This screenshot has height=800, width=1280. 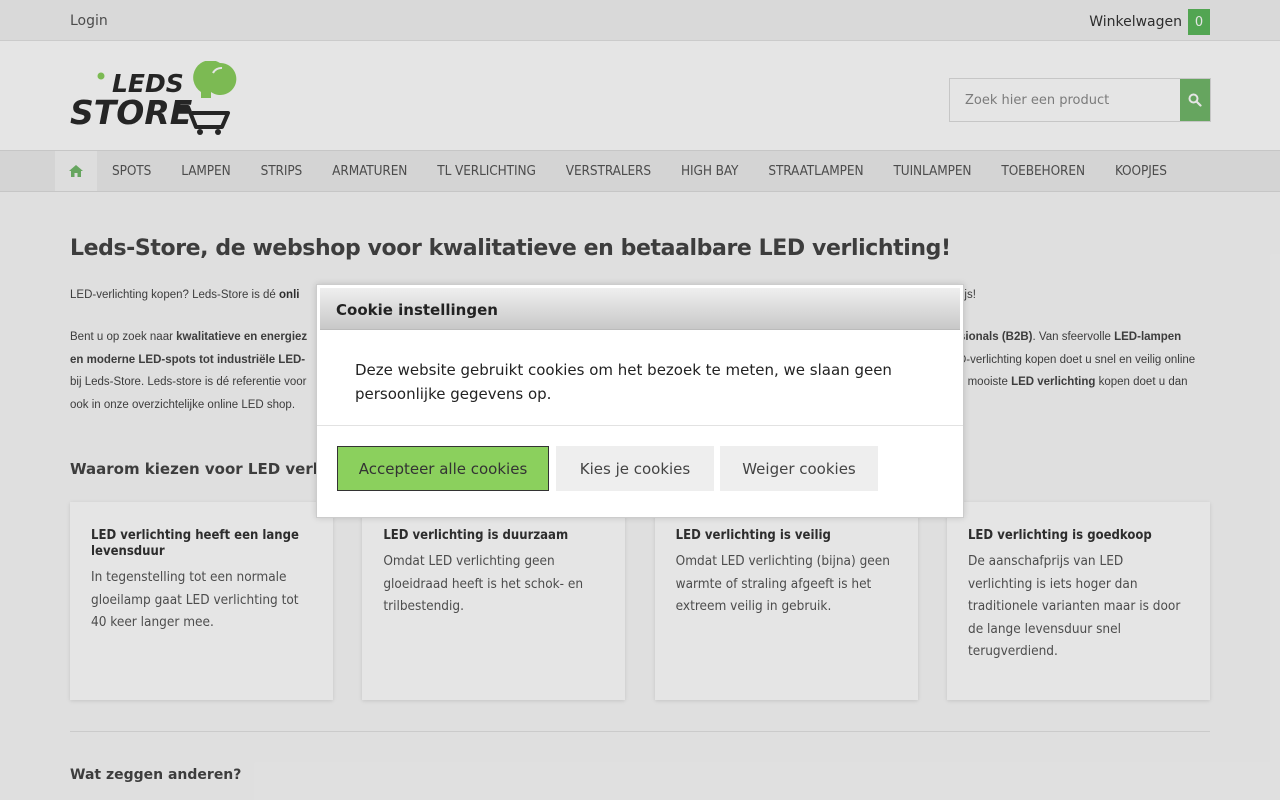 I want to click on decline-cookies-button: Weiger cookies, so click(x=799, y=468).